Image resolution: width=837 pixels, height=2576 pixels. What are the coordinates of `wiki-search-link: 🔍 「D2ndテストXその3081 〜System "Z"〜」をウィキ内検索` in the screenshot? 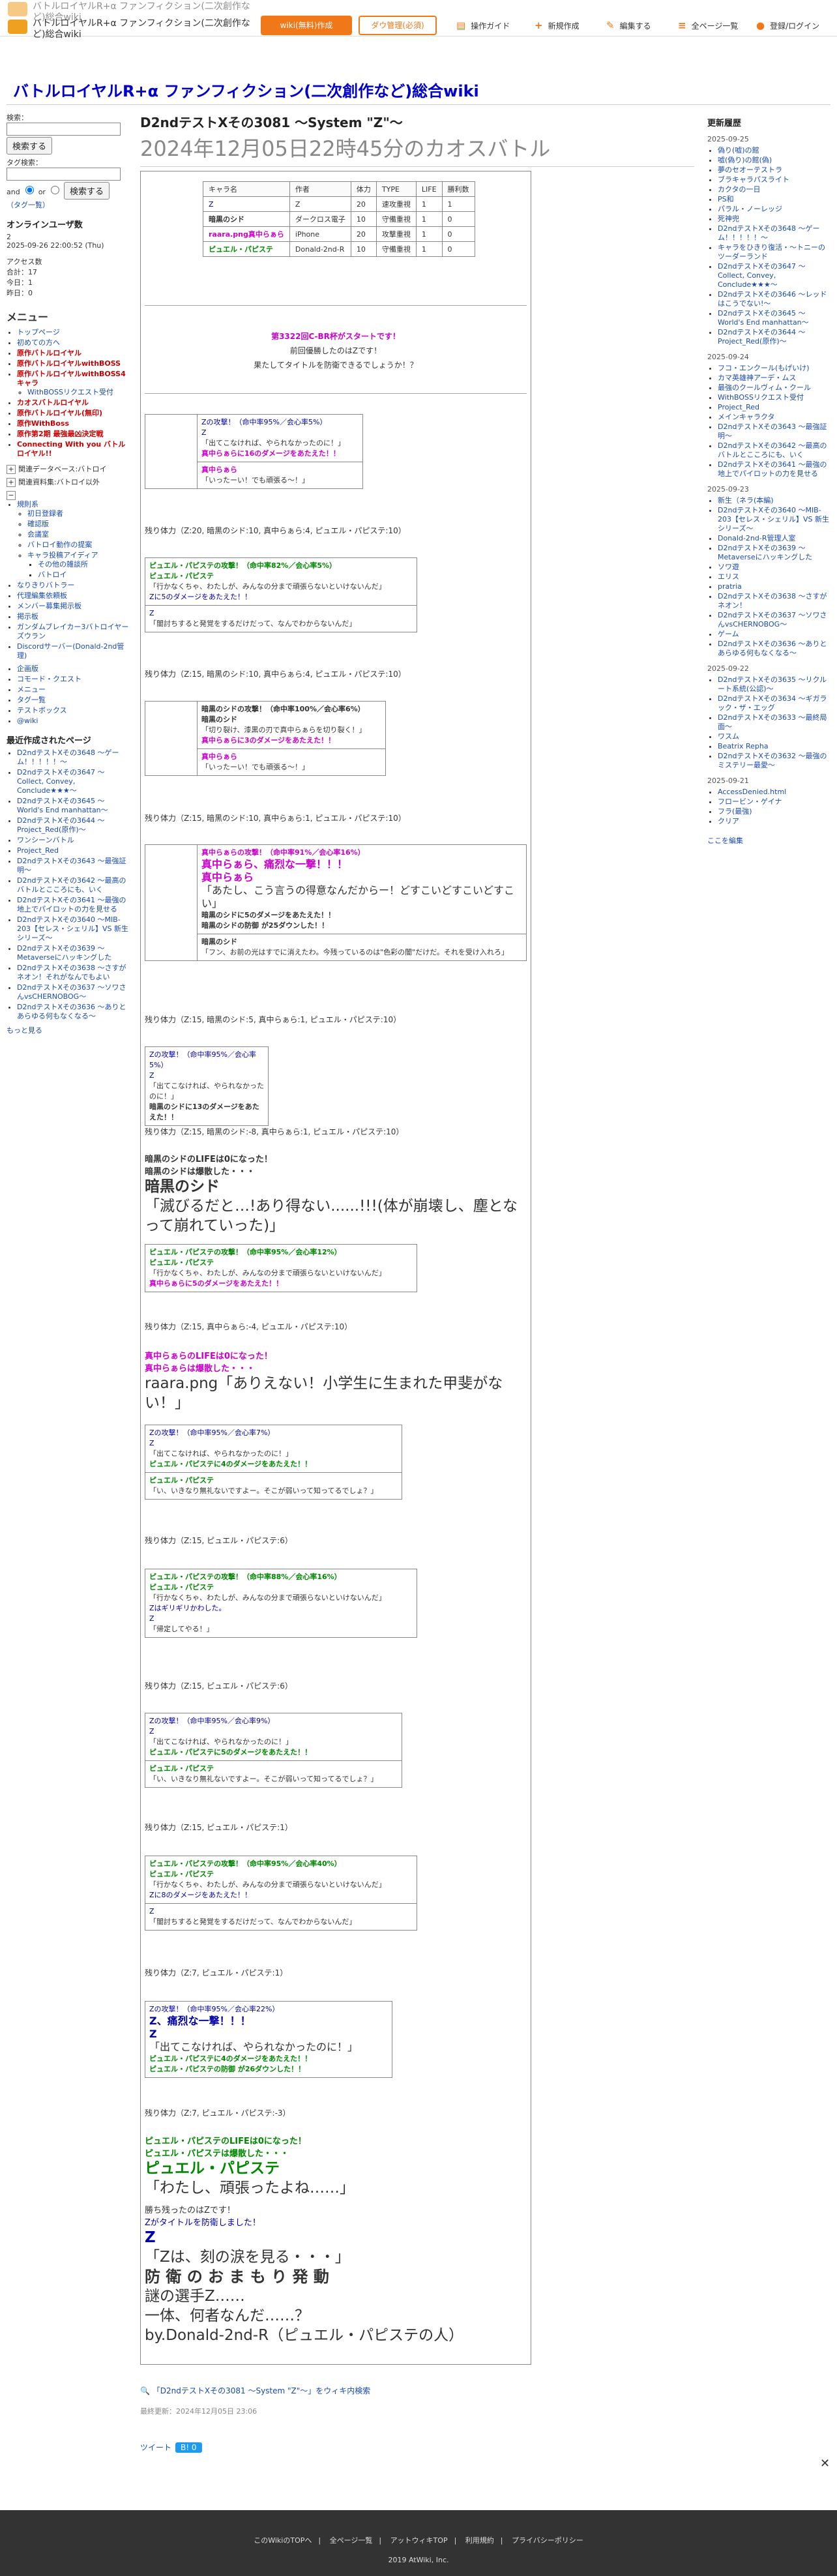 It's located at (255, 2390).